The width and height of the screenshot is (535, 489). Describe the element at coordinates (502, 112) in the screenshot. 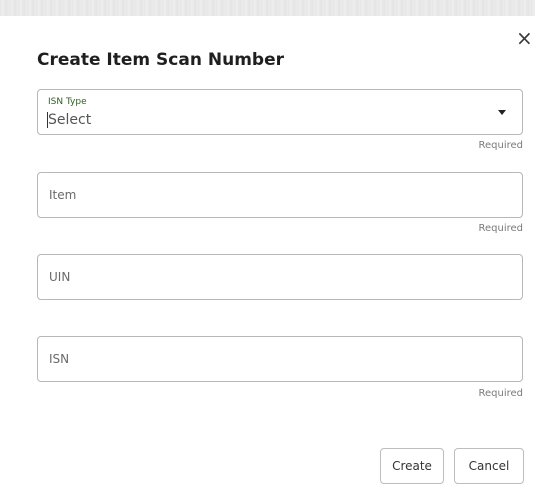

I see `chevron-down-icon` at that location.